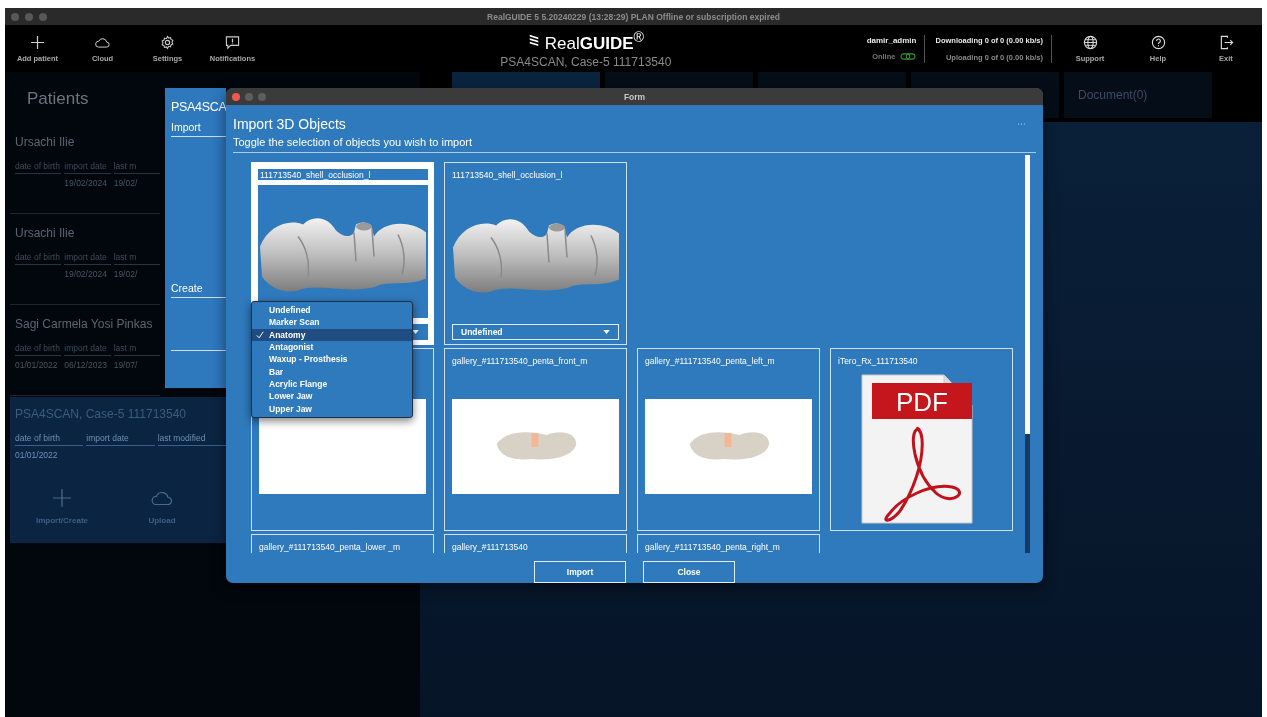  Describe the element at coordinates (332, 334) in the screenshot. I see `menu-option: Anatomy` at that location.